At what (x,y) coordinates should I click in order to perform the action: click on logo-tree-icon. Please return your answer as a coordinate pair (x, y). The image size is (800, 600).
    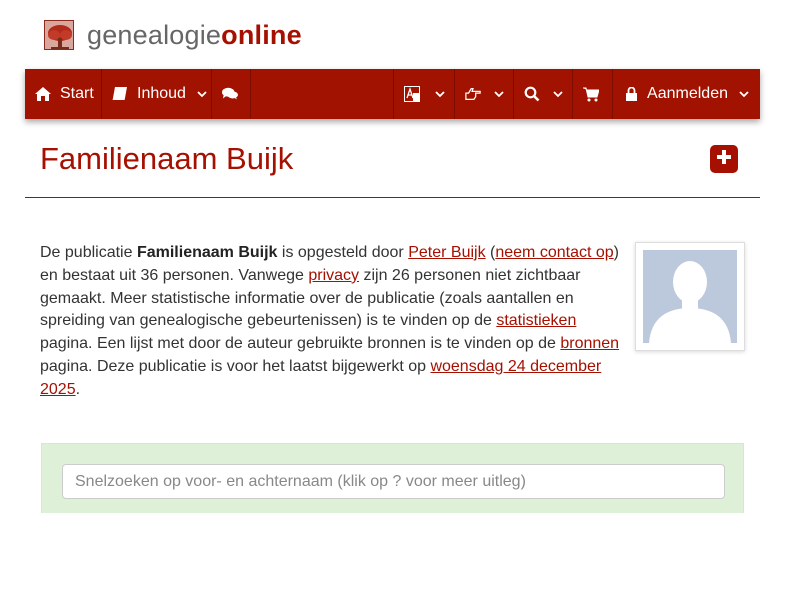
    Looking at the image, I should click on (59, 35).